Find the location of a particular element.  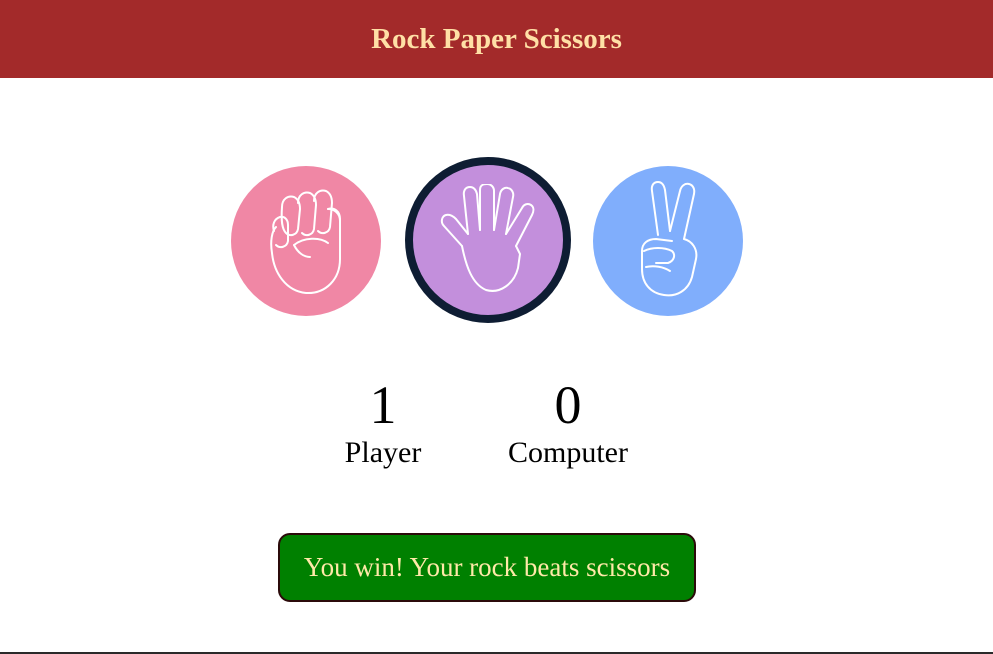

header-bar: Rock Paper Scissors is located at coordinates (496, 39).